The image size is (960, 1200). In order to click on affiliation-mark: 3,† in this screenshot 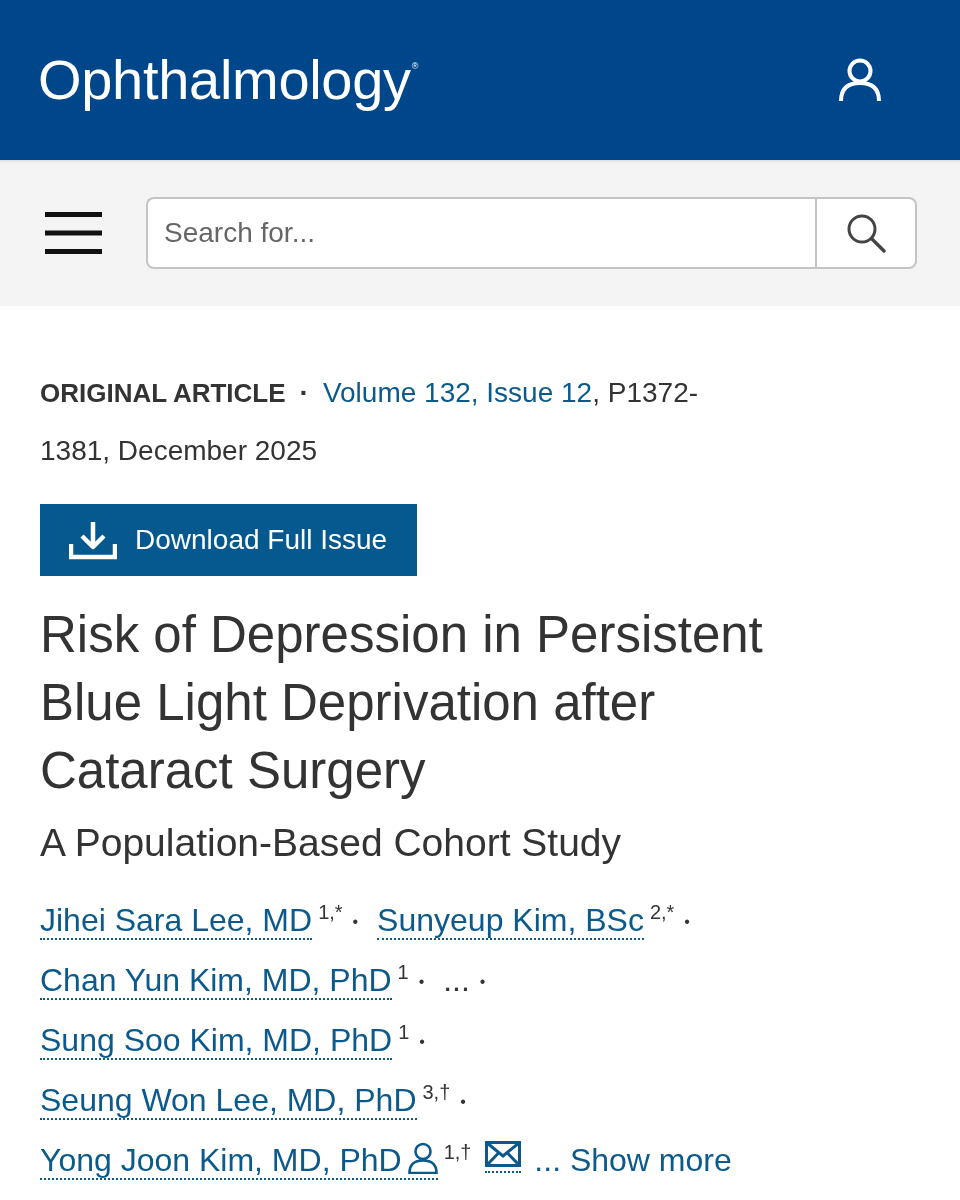, I will do `click(436, 1092)`.